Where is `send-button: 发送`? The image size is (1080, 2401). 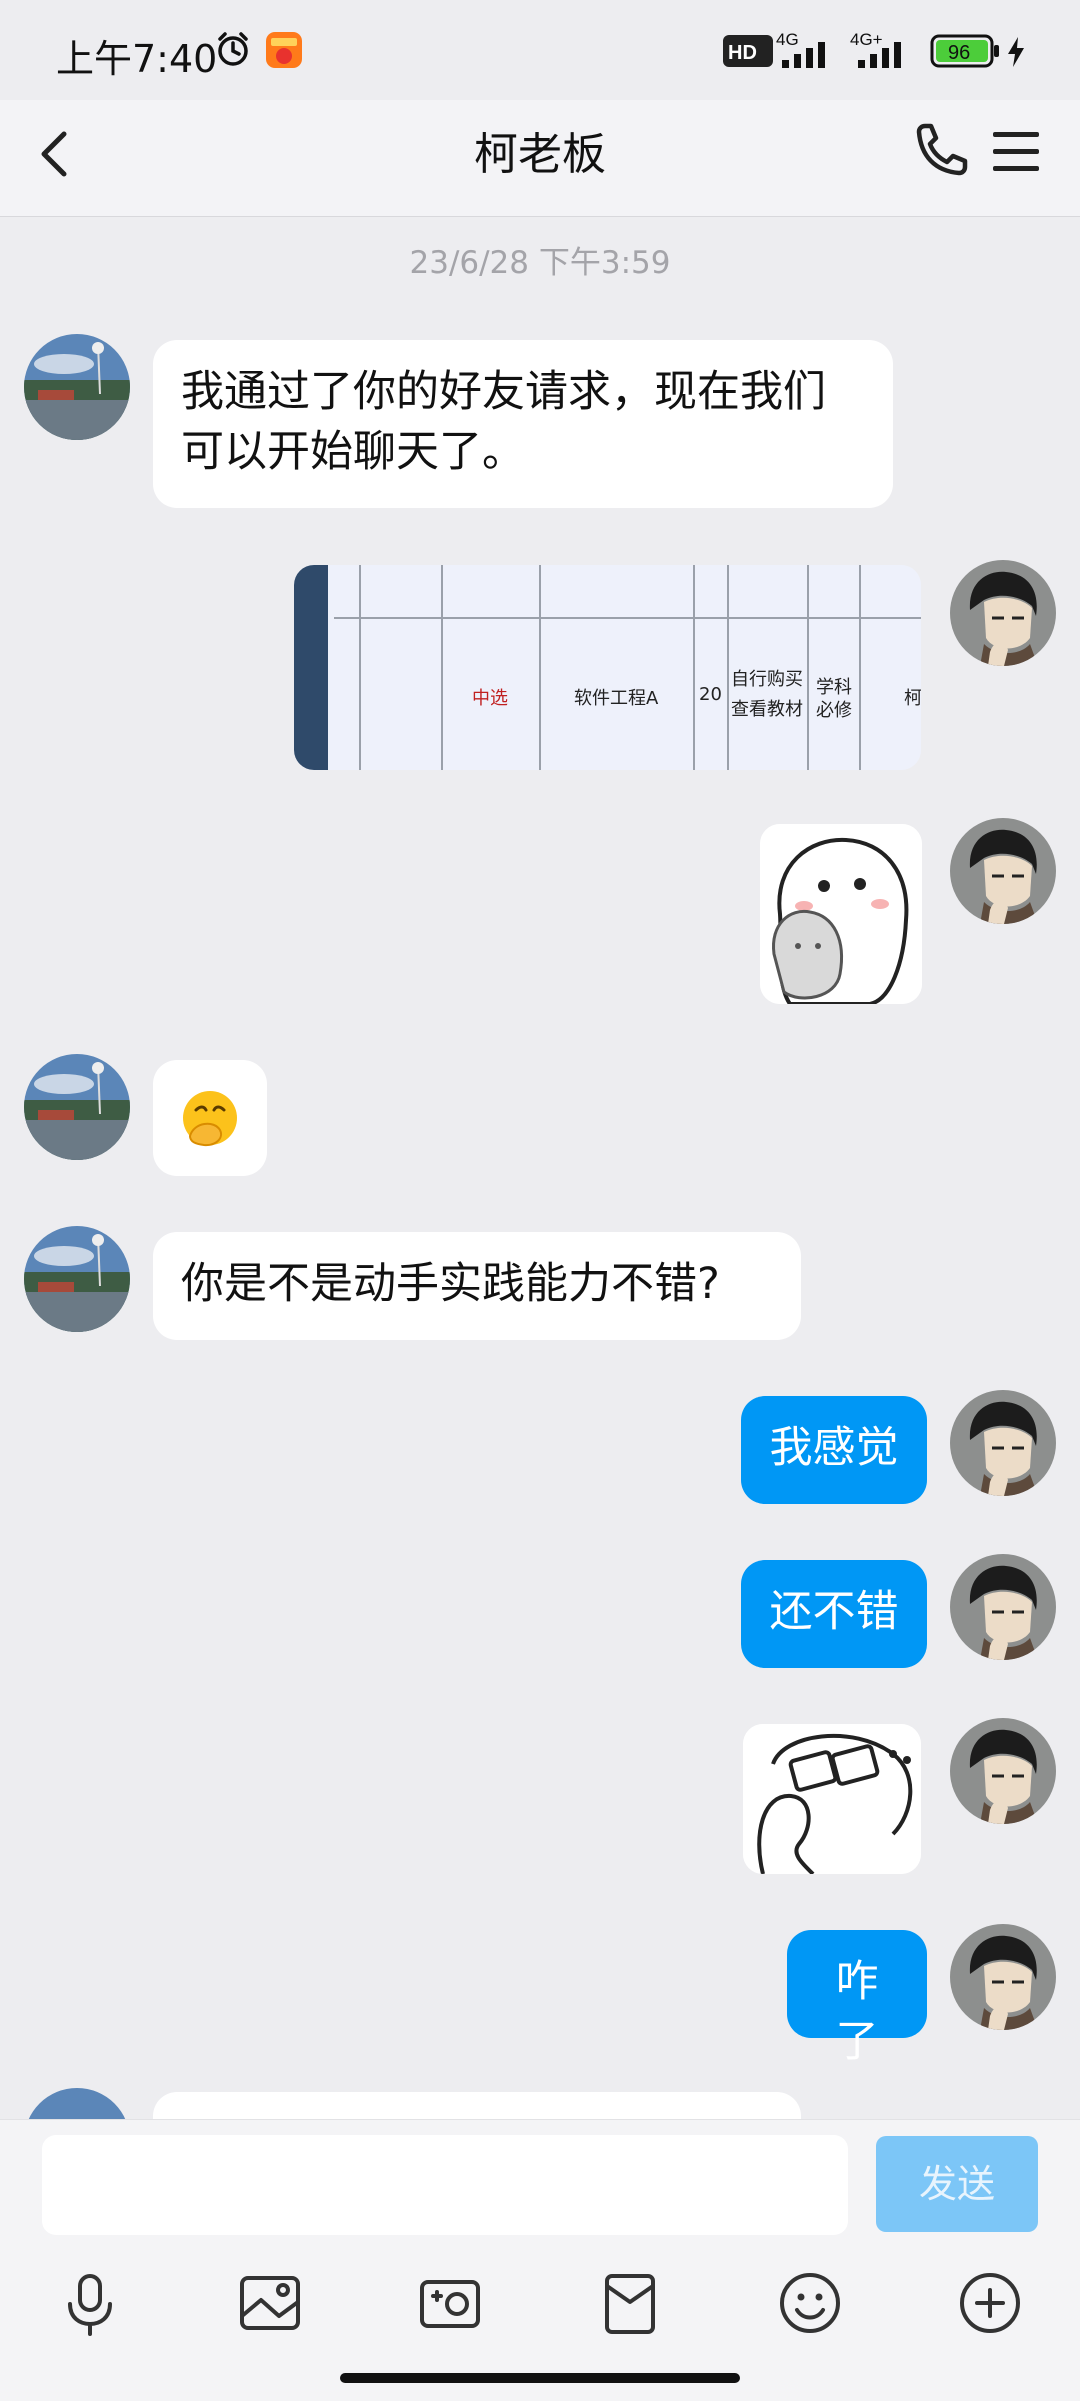 send-button: 发送 is located at coordinates (957, 2184).